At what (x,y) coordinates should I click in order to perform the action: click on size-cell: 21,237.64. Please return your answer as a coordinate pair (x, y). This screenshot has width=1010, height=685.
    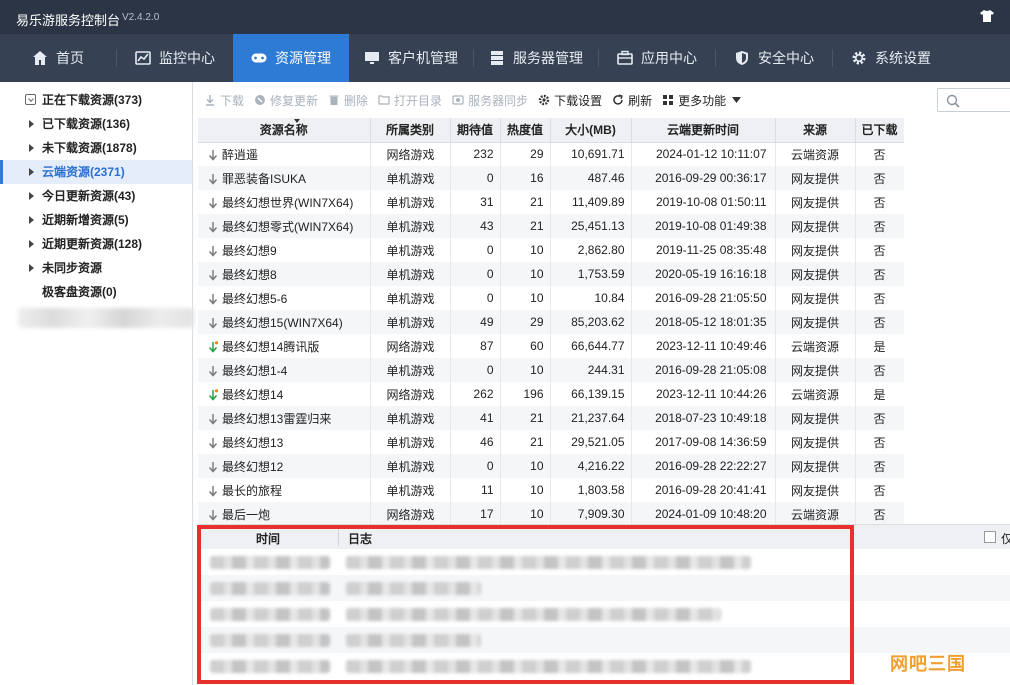
    Looking at the image, I should click on (591, 418).